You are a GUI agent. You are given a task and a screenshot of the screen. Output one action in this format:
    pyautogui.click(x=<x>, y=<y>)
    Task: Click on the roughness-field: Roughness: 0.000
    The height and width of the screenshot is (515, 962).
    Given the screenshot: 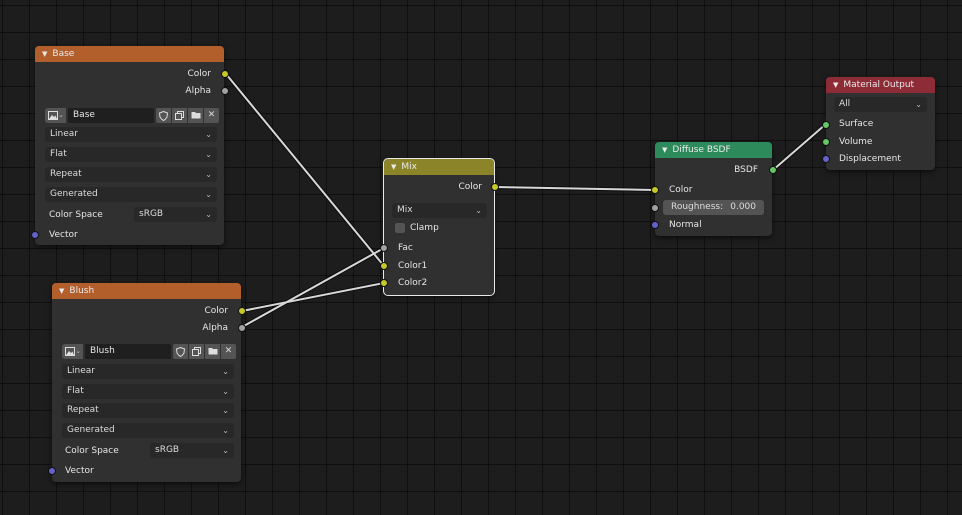 What is the action you would take?
    pyautogui.click(x=713, y=207)
    